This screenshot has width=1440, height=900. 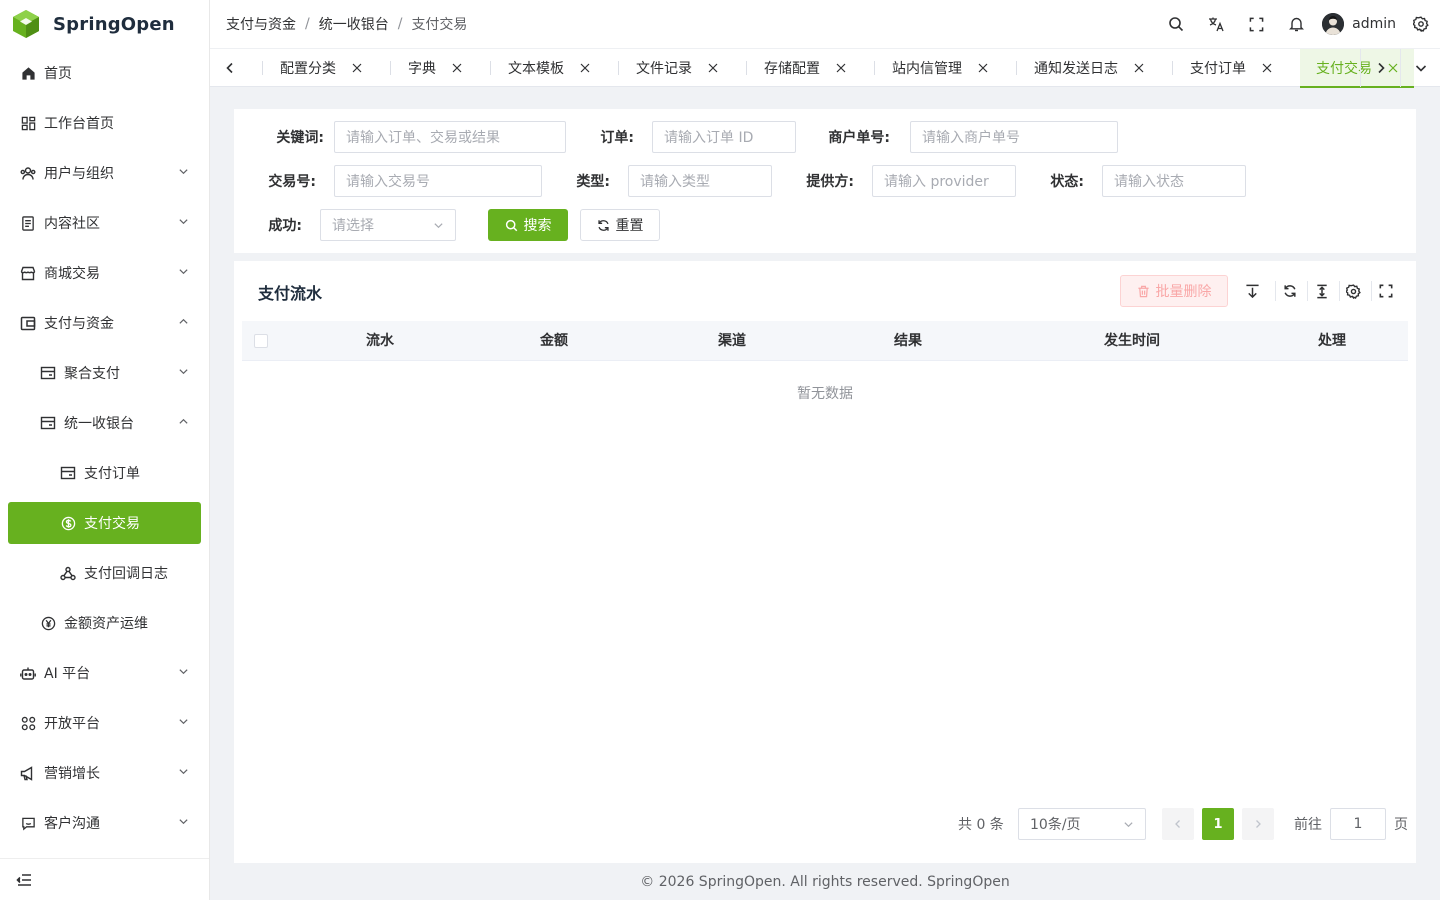 I want to click on merchant-input: 请输入商户单号, so click(x=1014, y=137).